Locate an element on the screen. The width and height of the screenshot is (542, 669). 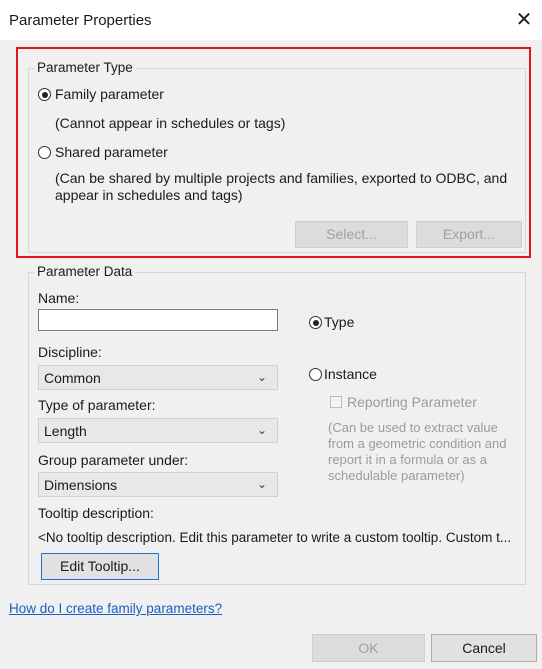
title-bar: Parameter Properties ✕ is located at coordinates (271, 20).